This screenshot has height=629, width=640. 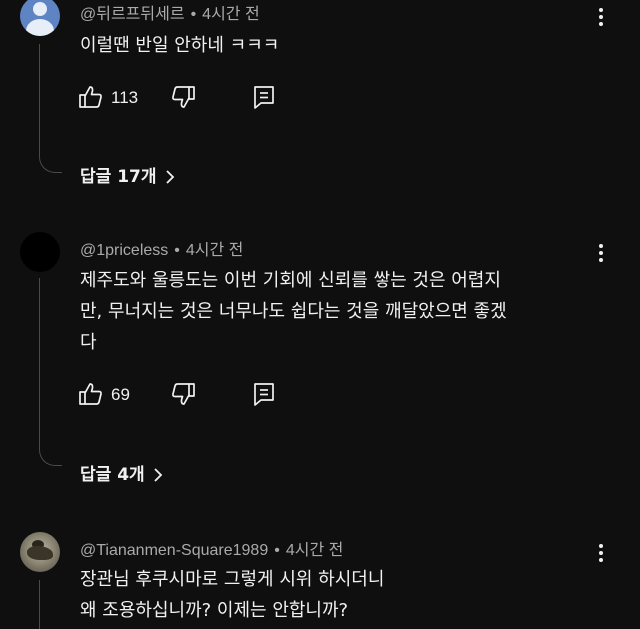 I want to click on avatar-shoulders, so click(x=40, y=27).